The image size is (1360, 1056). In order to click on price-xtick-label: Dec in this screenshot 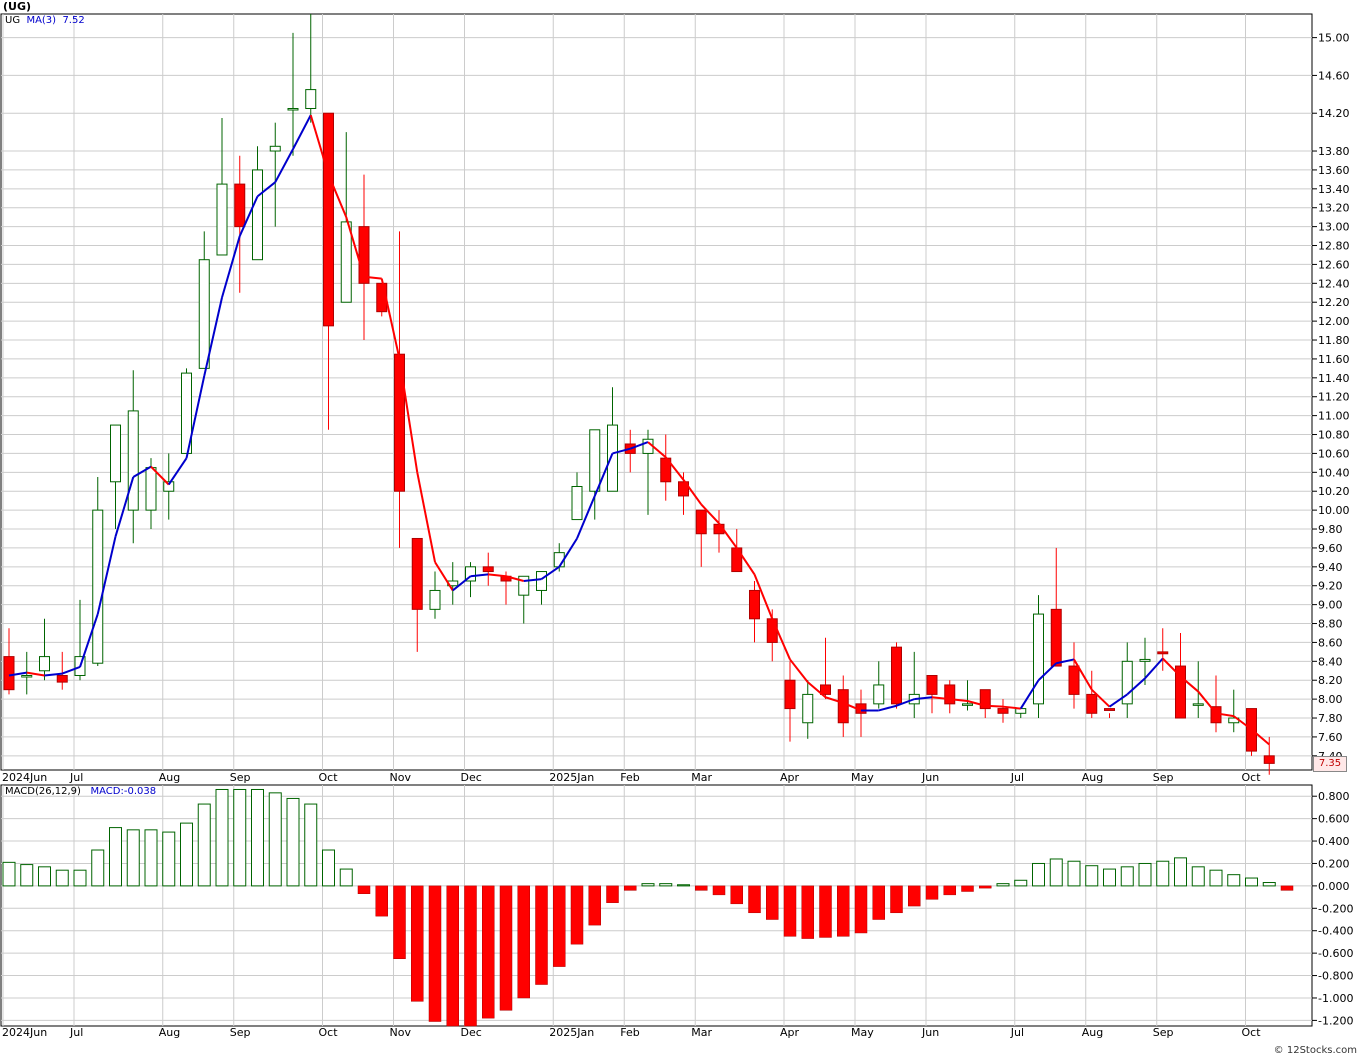, I will do `click(471, 777)`.